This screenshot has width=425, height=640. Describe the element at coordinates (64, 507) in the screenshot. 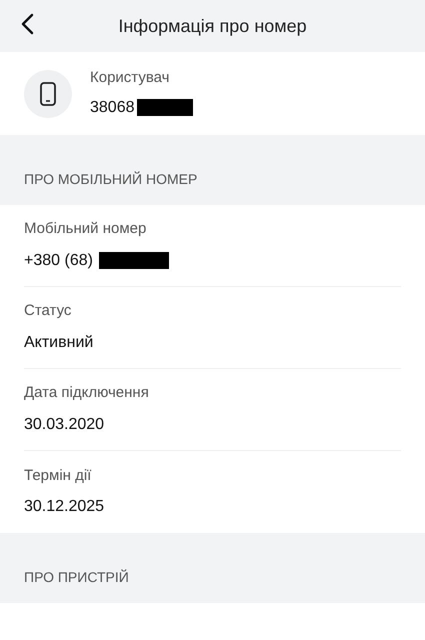

I see `field-value: 30.12.2025` at that location.